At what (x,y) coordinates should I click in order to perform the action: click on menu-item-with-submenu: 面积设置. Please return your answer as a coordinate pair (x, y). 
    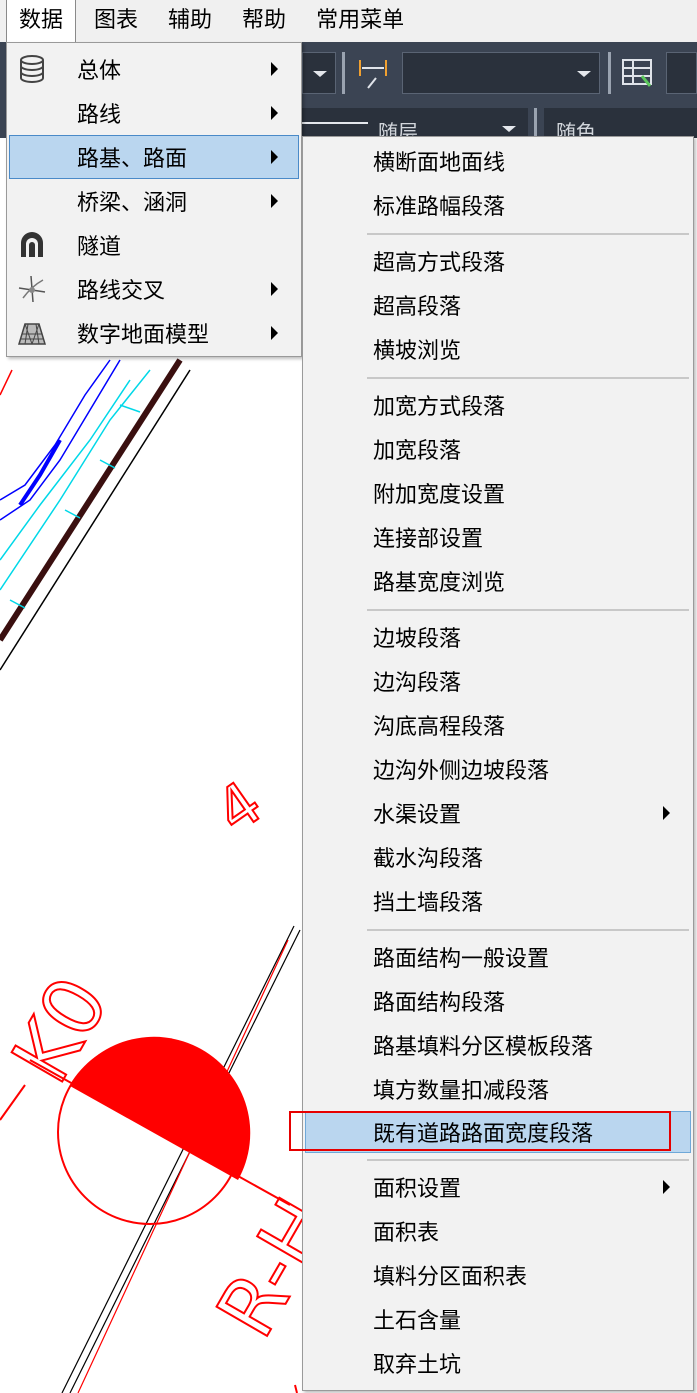
    Looking at the image, I should click on (498, 1187).